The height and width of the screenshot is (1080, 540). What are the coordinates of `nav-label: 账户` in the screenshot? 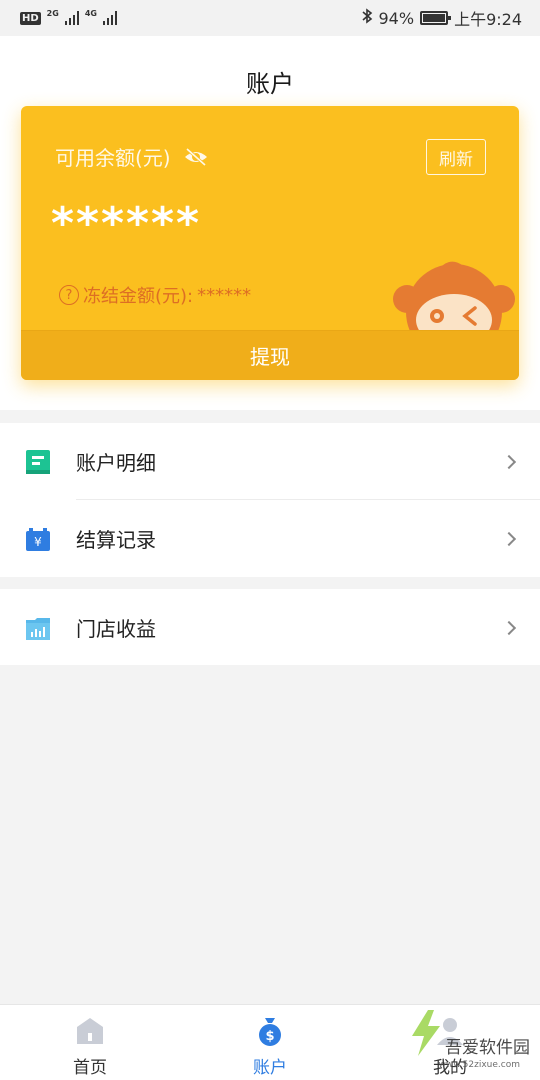 It's located at (270, 1068).